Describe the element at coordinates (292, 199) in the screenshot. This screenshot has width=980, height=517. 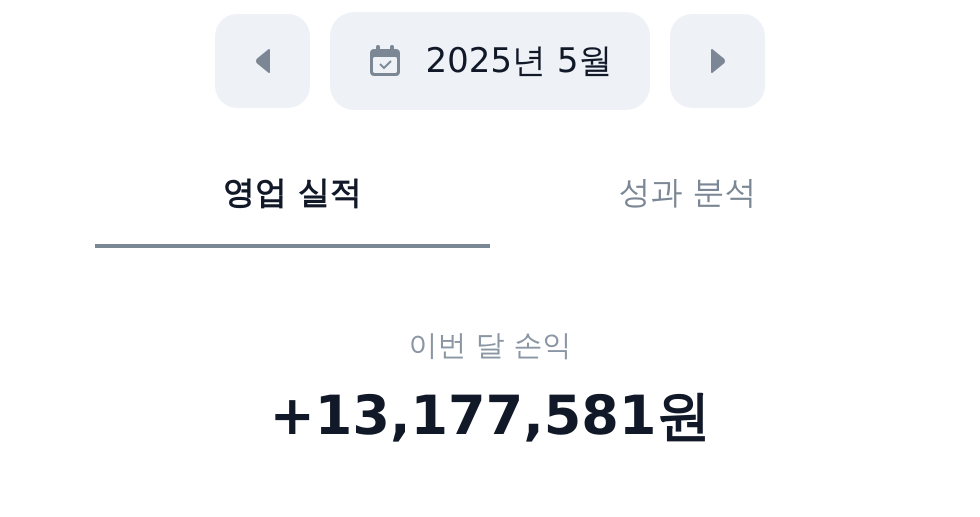
I see `tab: 영업 실적` at that location.